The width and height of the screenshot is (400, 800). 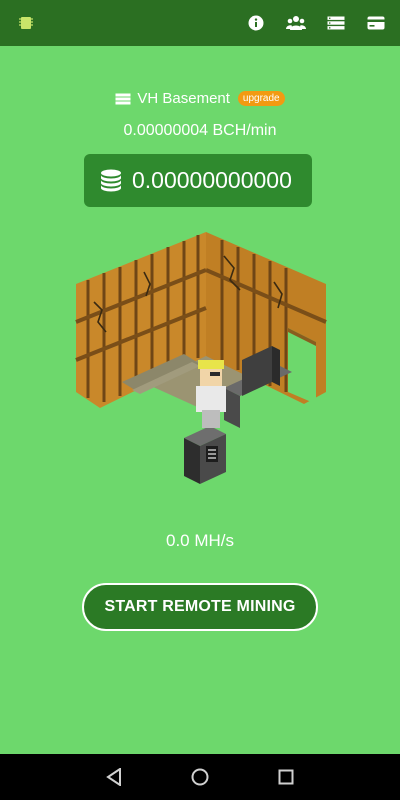 What do you see at coordinates (256, 23) in the screenshot?
I see `info-icon` at bounding box center [256, 23].